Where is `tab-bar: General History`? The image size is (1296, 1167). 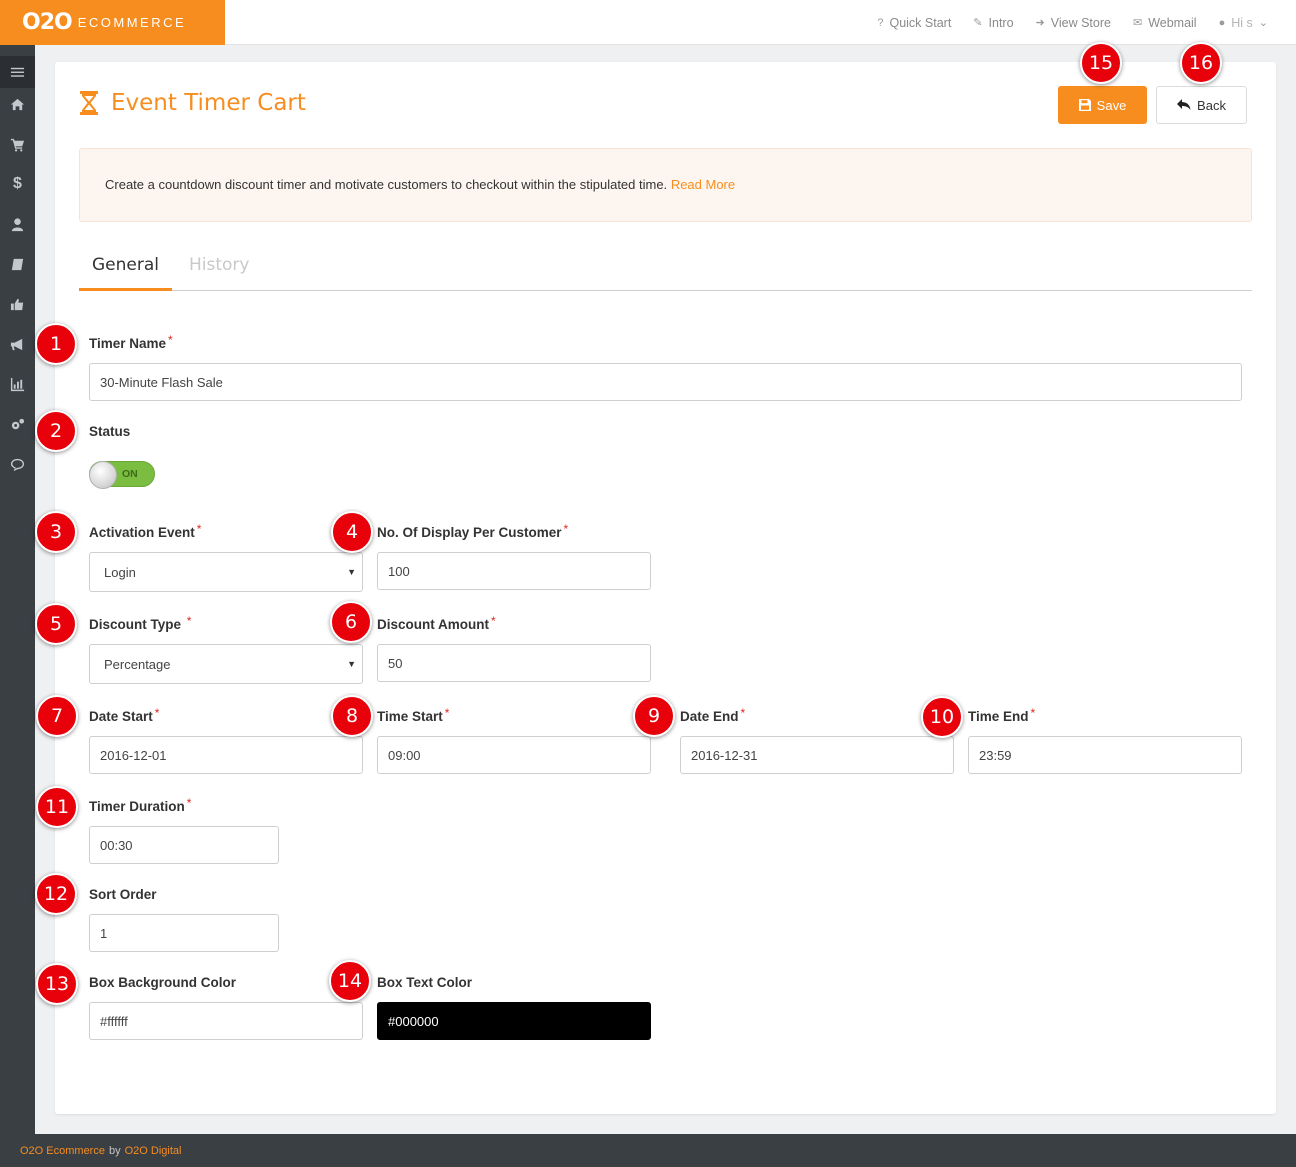
tab-bar: General History is located at coordinates (665, 268).